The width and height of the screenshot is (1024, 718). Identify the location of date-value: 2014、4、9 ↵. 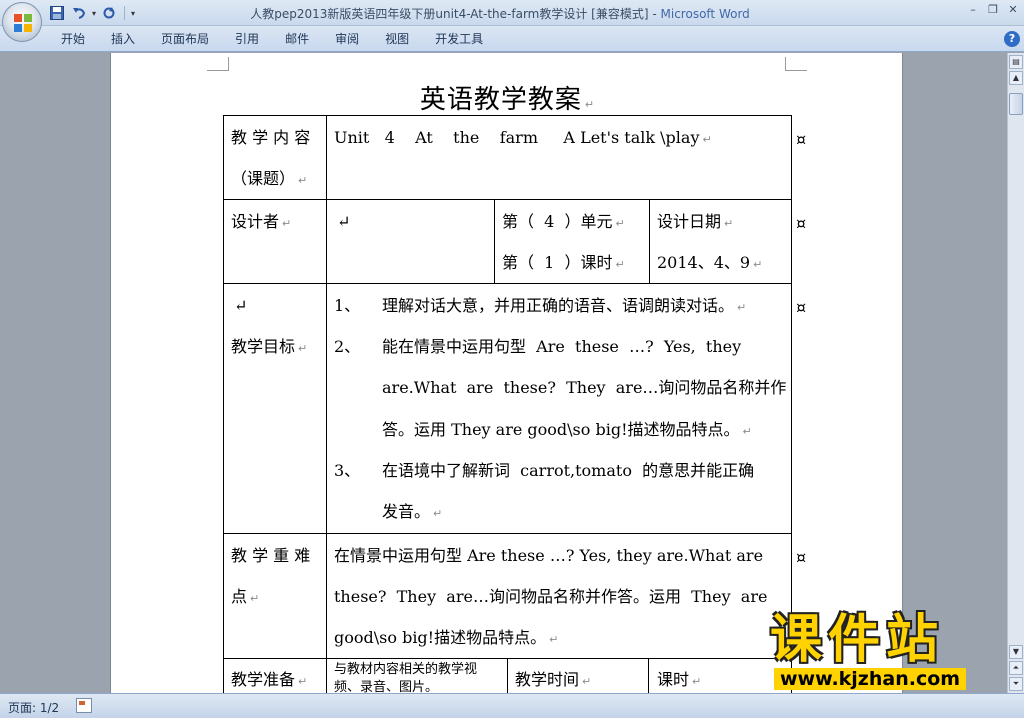
(710, 262).